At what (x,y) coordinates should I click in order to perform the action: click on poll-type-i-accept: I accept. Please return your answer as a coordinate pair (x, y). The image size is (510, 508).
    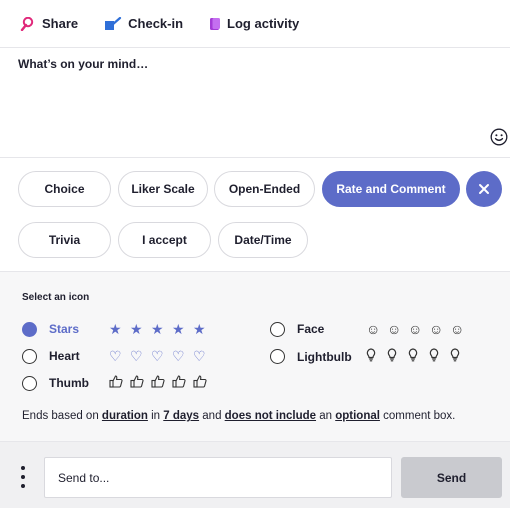
    Looking at the image, I should click on (164, 240).